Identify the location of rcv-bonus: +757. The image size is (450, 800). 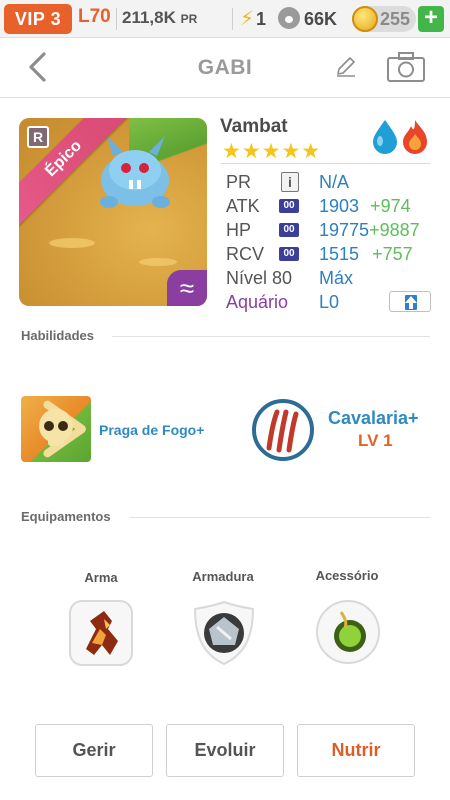
(392, 254).